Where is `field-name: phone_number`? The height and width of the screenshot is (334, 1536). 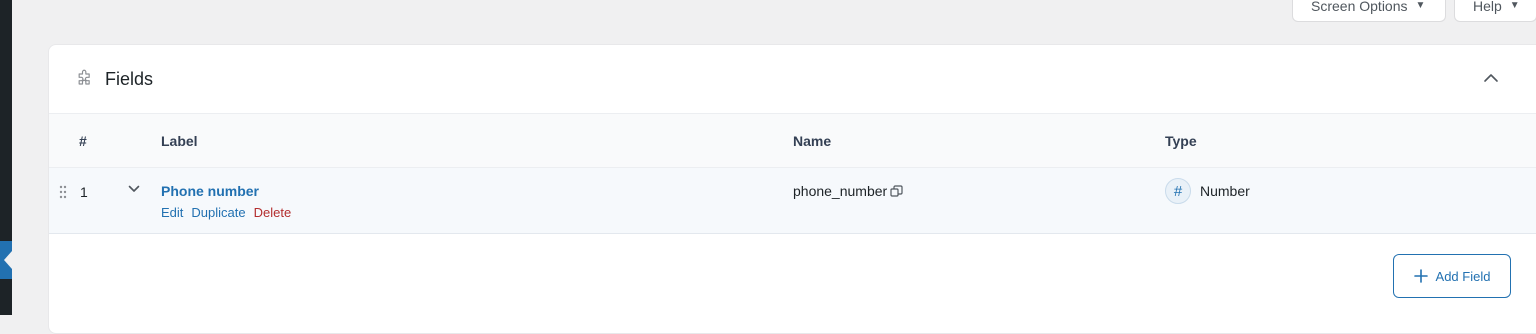 field-name: phone_number is located at coordinates (848, 191).